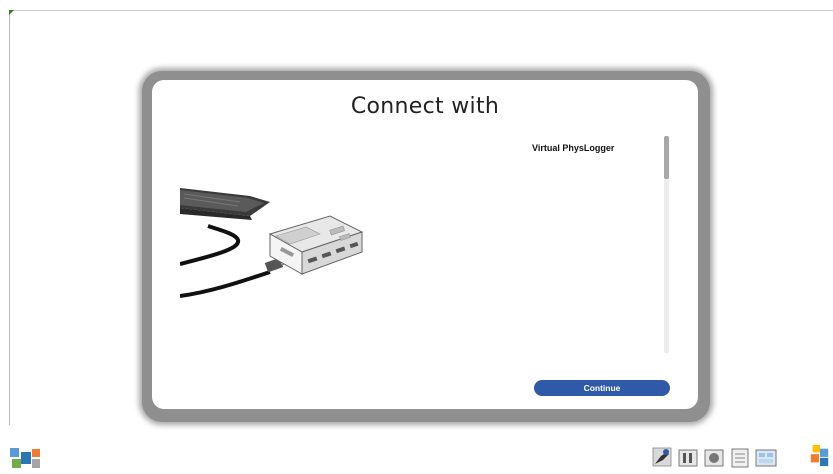  Describe the element at coordinates (11, 12) in the screenshot. I see `corner-marker` at that location.